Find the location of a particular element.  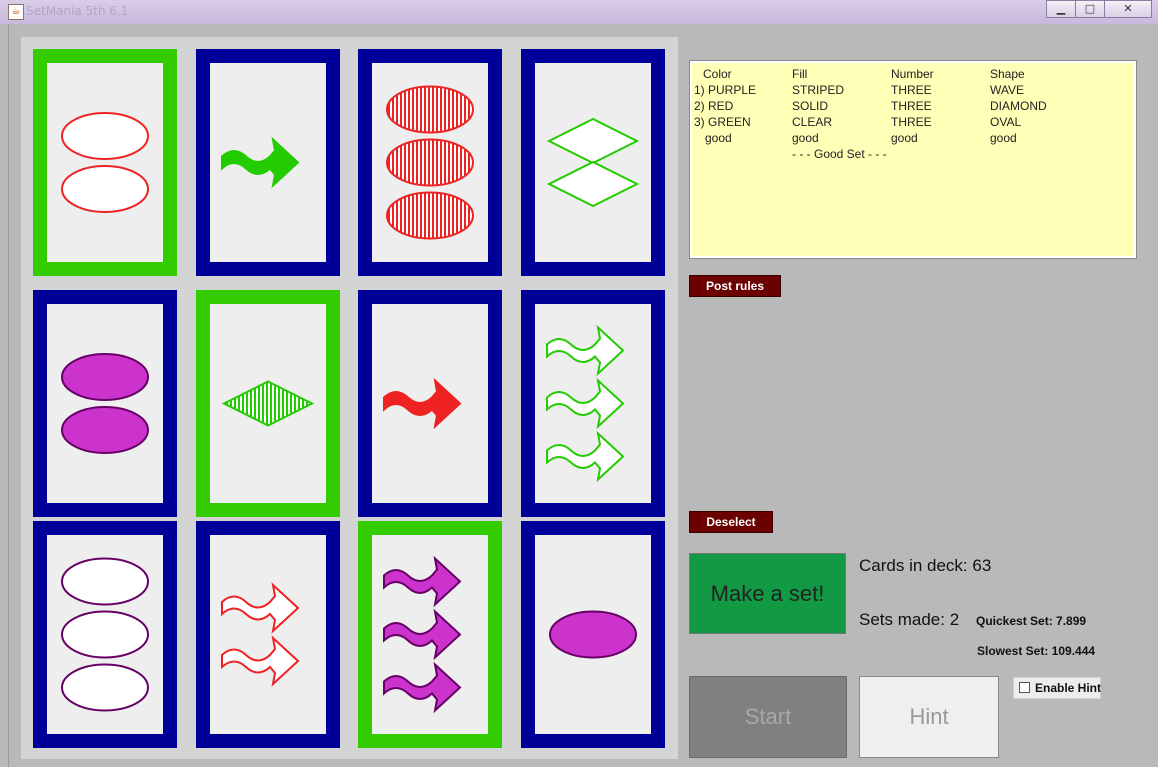

rules-row: 2) RED SOLID THREE DIAMOND is located at coordinates (912, 107).